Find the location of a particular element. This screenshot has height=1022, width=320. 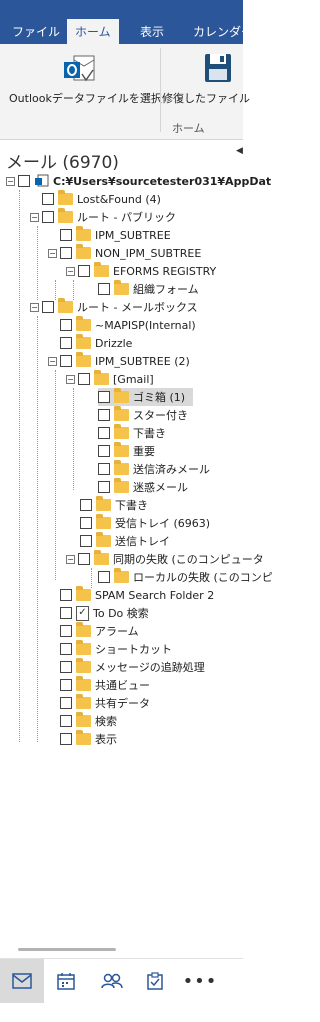

select-outlook-file-button: Outlookデータファイルを選択 is located at coordinates (81, 79).